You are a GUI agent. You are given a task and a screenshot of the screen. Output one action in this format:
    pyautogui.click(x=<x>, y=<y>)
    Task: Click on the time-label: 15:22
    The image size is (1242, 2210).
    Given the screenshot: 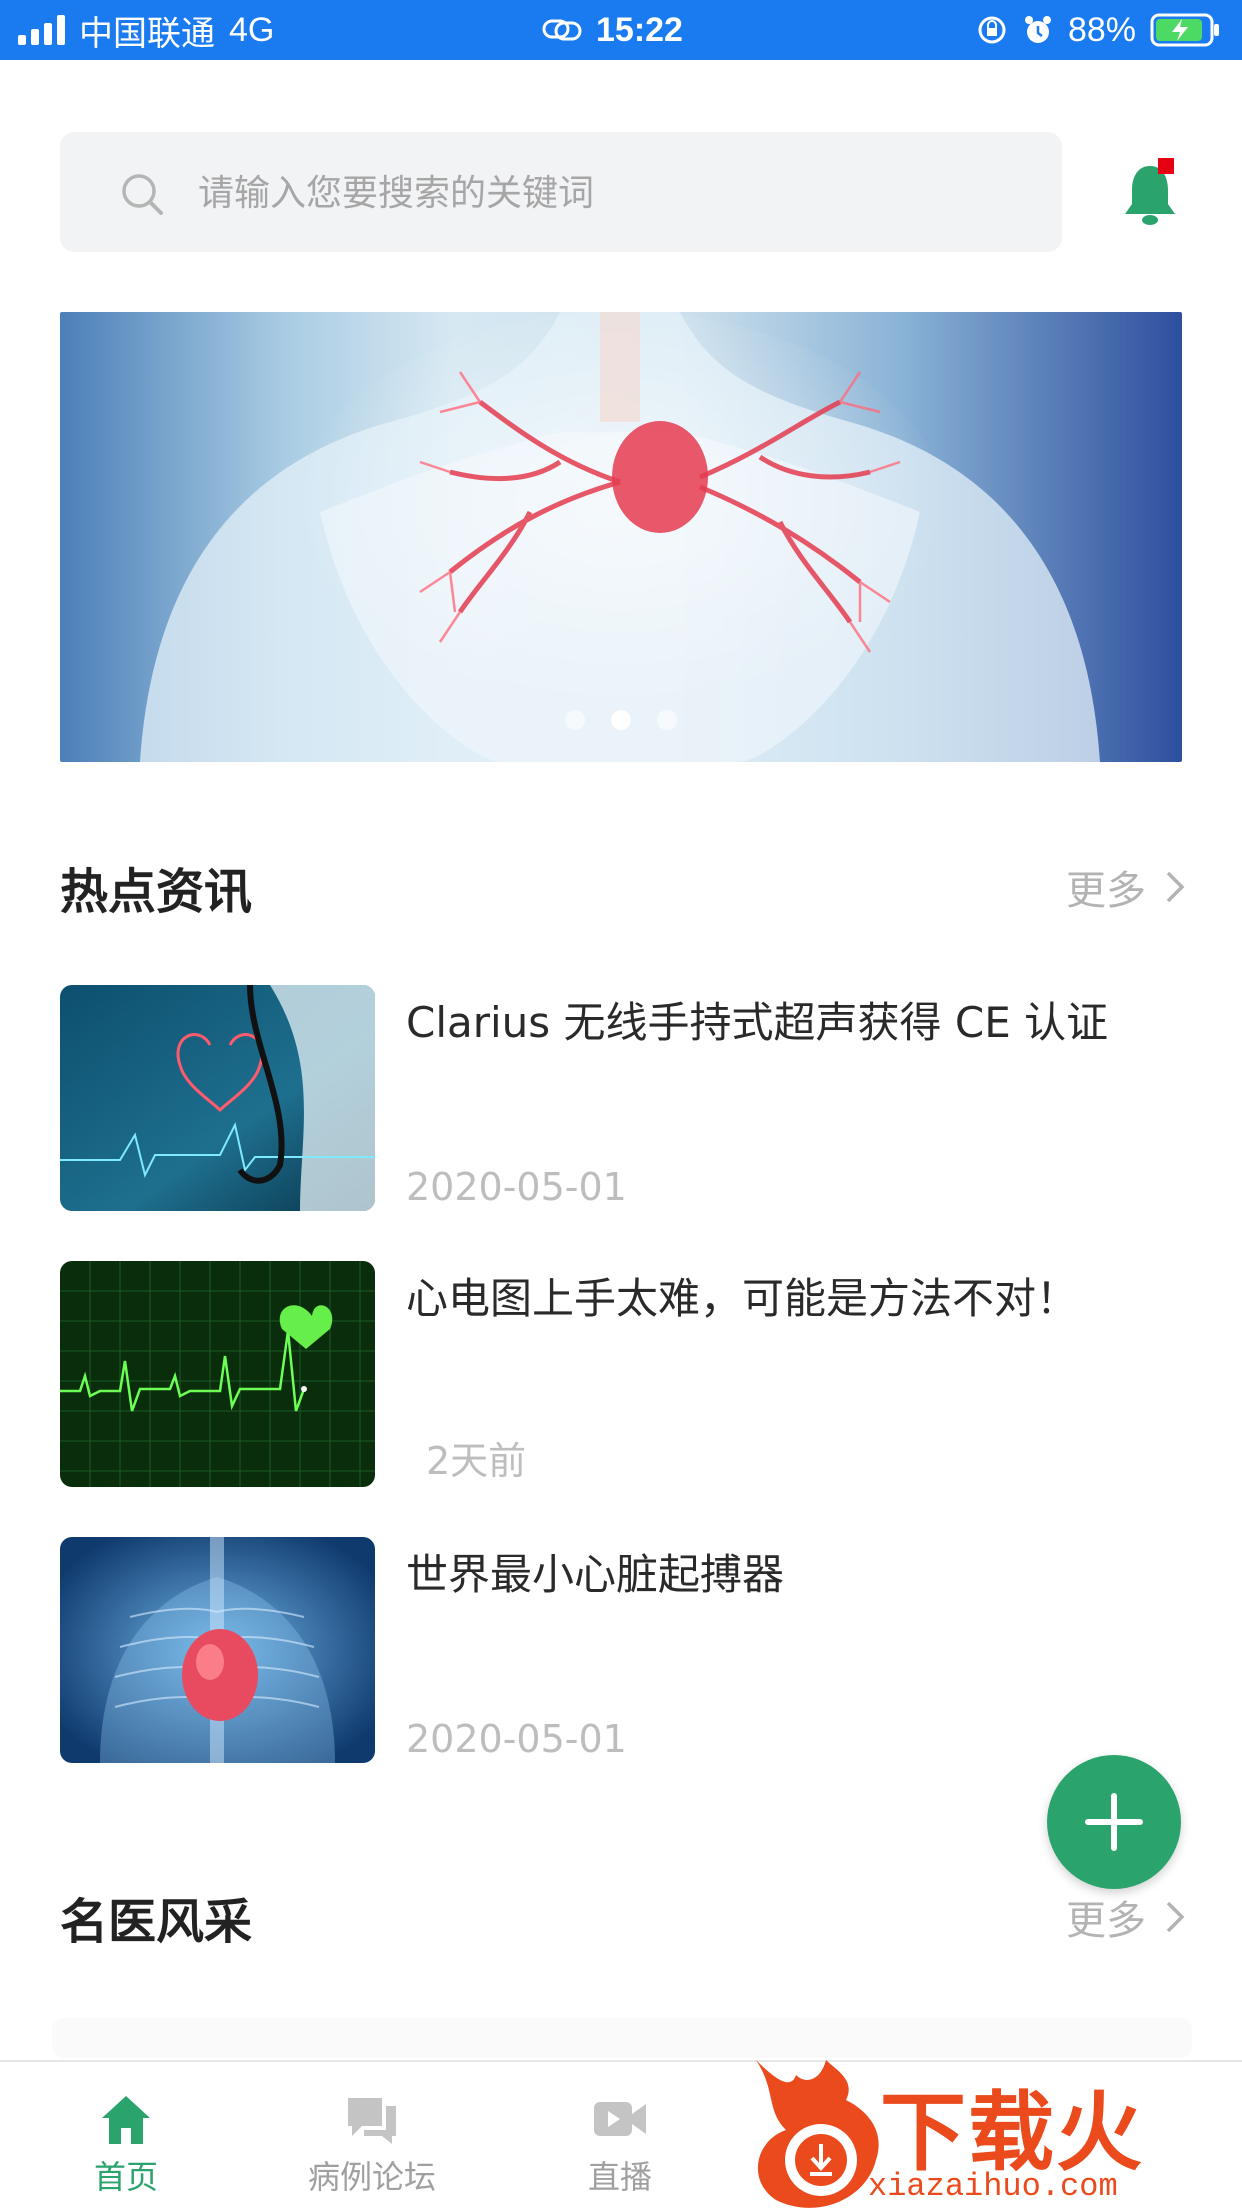 What is the action you would take?
    pyautogui.click(x=639, y=29)
    